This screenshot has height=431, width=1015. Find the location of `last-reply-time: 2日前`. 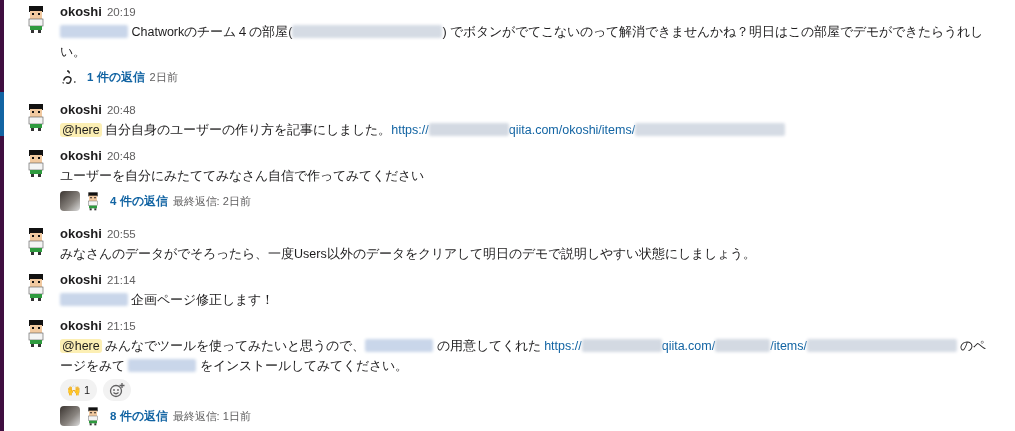

last-reply-time: 2日前 is located at coordinates (163, 77).